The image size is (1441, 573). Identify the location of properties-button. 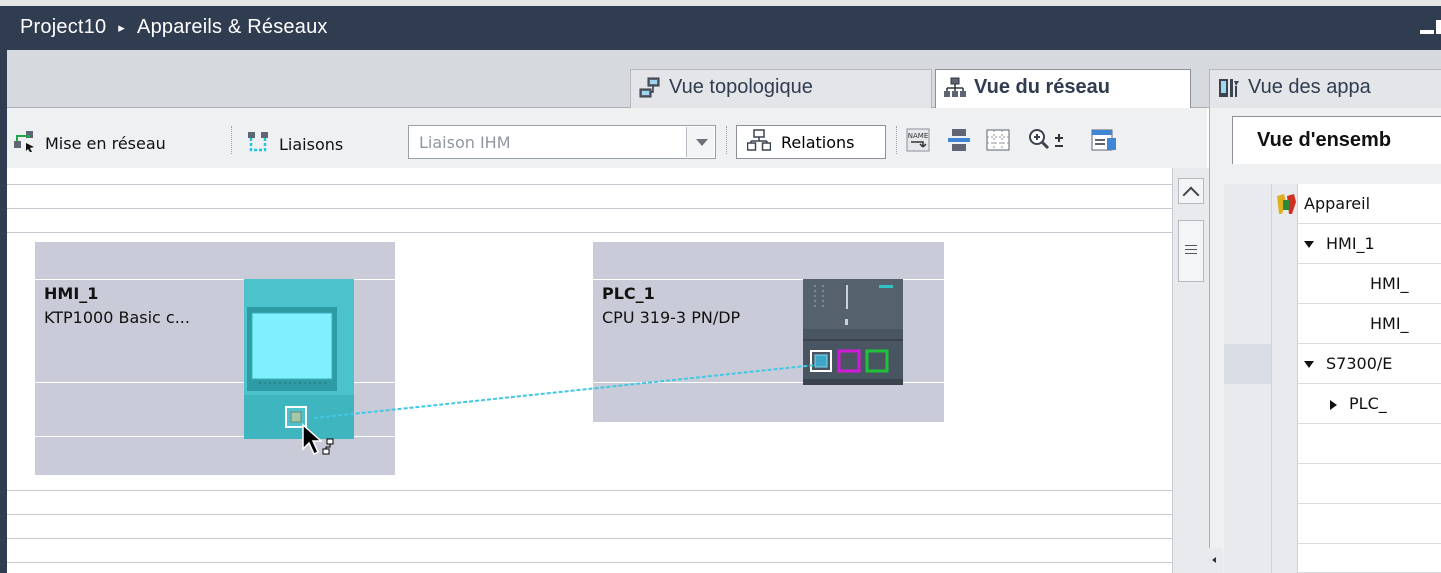
(1103, 140).